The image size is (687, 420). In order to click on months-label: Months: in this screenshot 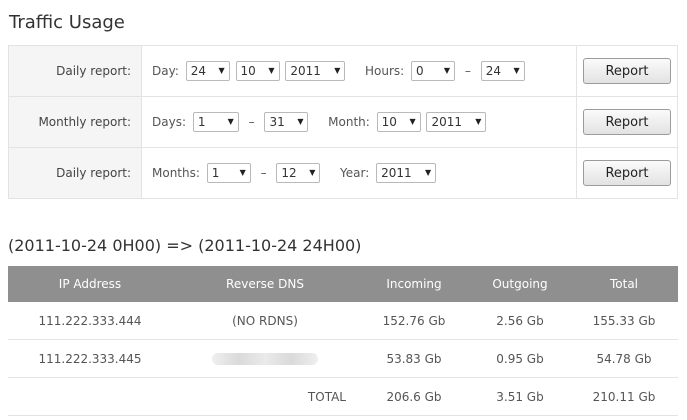, I will do `click(176, 172)`.